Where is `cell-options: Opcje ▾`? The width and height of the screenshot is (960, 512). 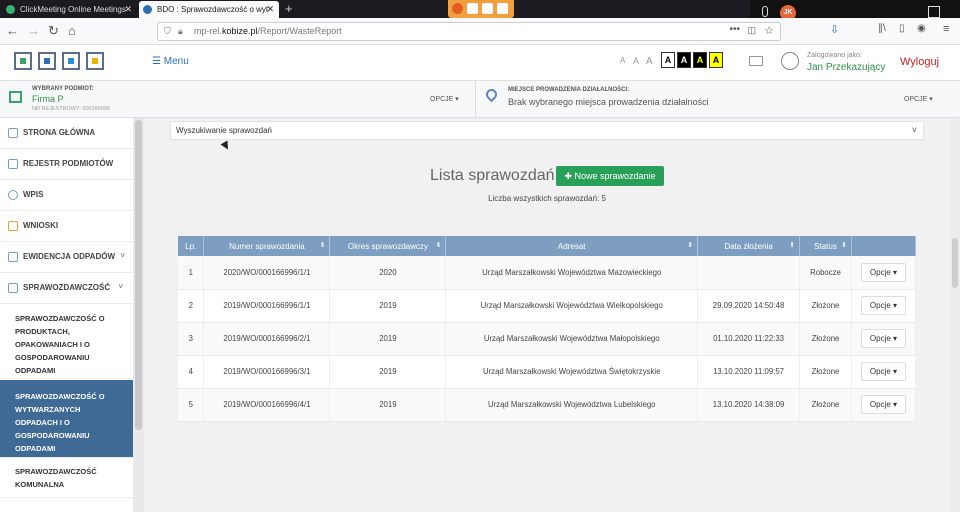
cell-options: Opcje ▾ is located at coordinates (884, 372).